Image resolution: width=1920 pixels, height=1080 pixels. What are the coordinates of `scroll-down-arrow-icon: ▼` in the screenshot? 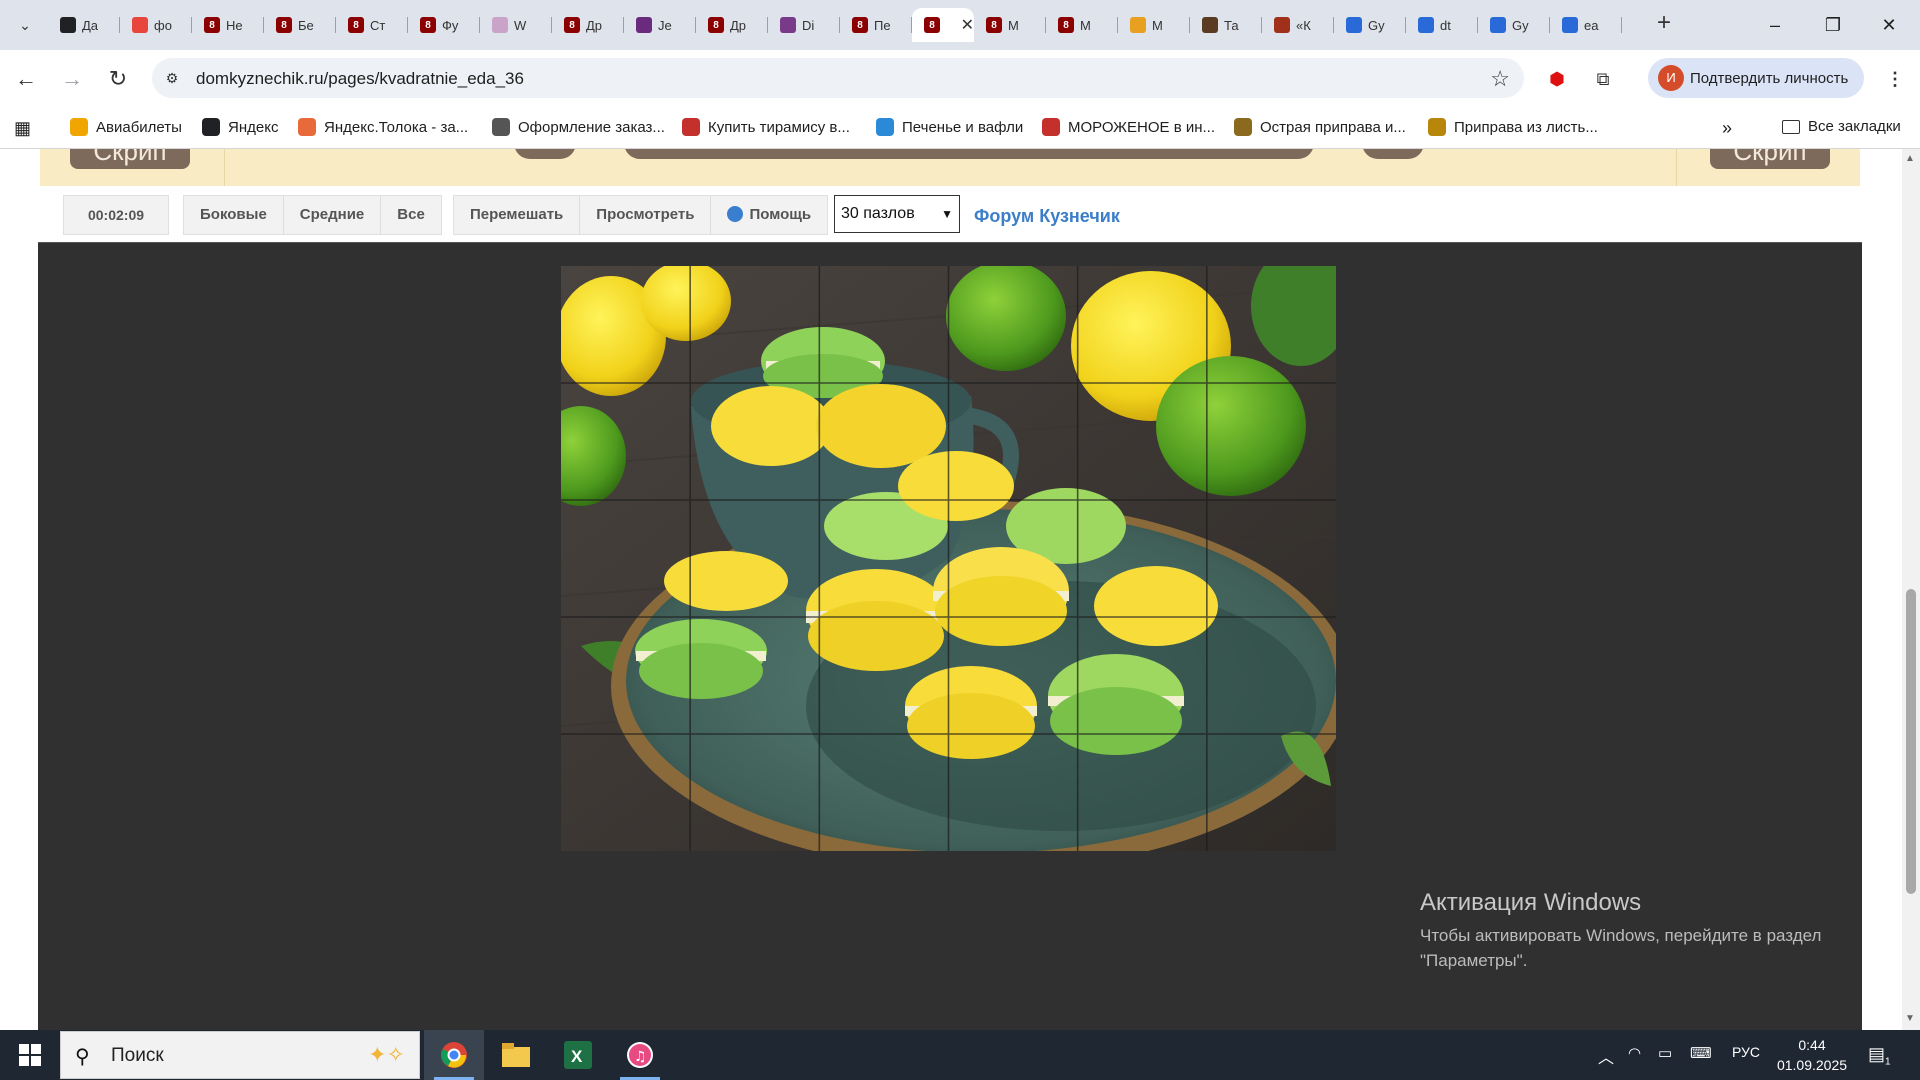 It's located at (1910, 1018).